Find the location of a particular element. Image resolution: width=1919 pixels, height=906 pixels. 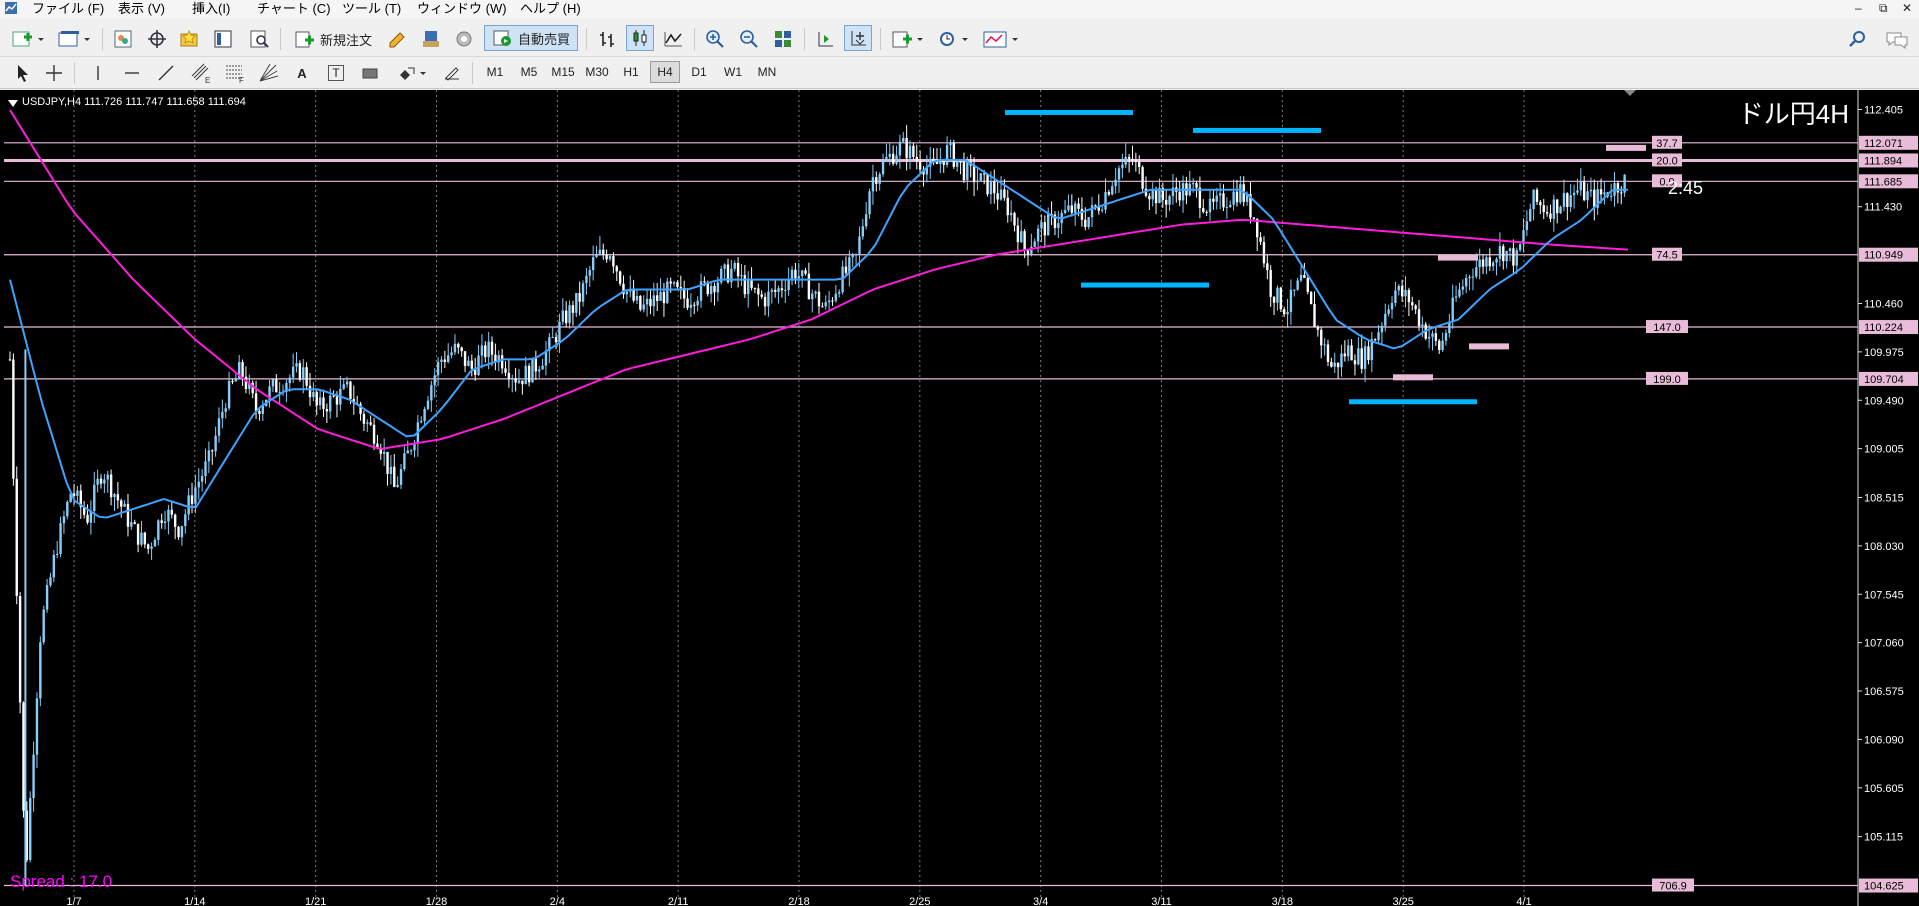

chart-menu-triangle-icon is located at coordinates (13, 103).